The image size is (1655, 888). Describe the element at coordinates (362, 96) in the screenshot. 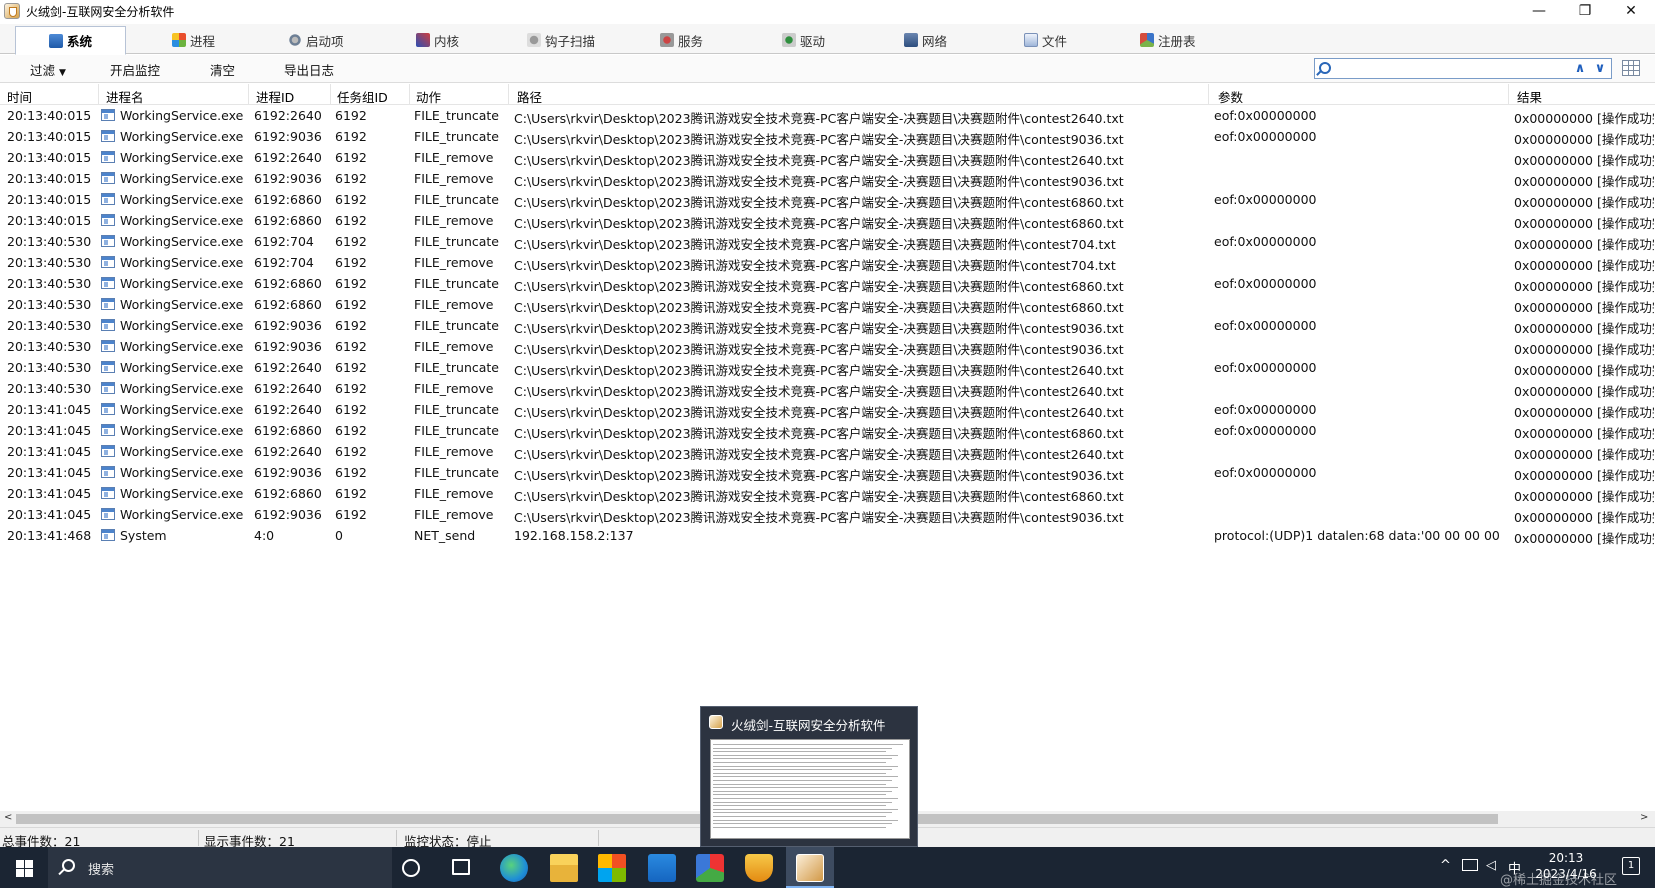

I see `column-header-task-group-id: 任务组ID` at that location.